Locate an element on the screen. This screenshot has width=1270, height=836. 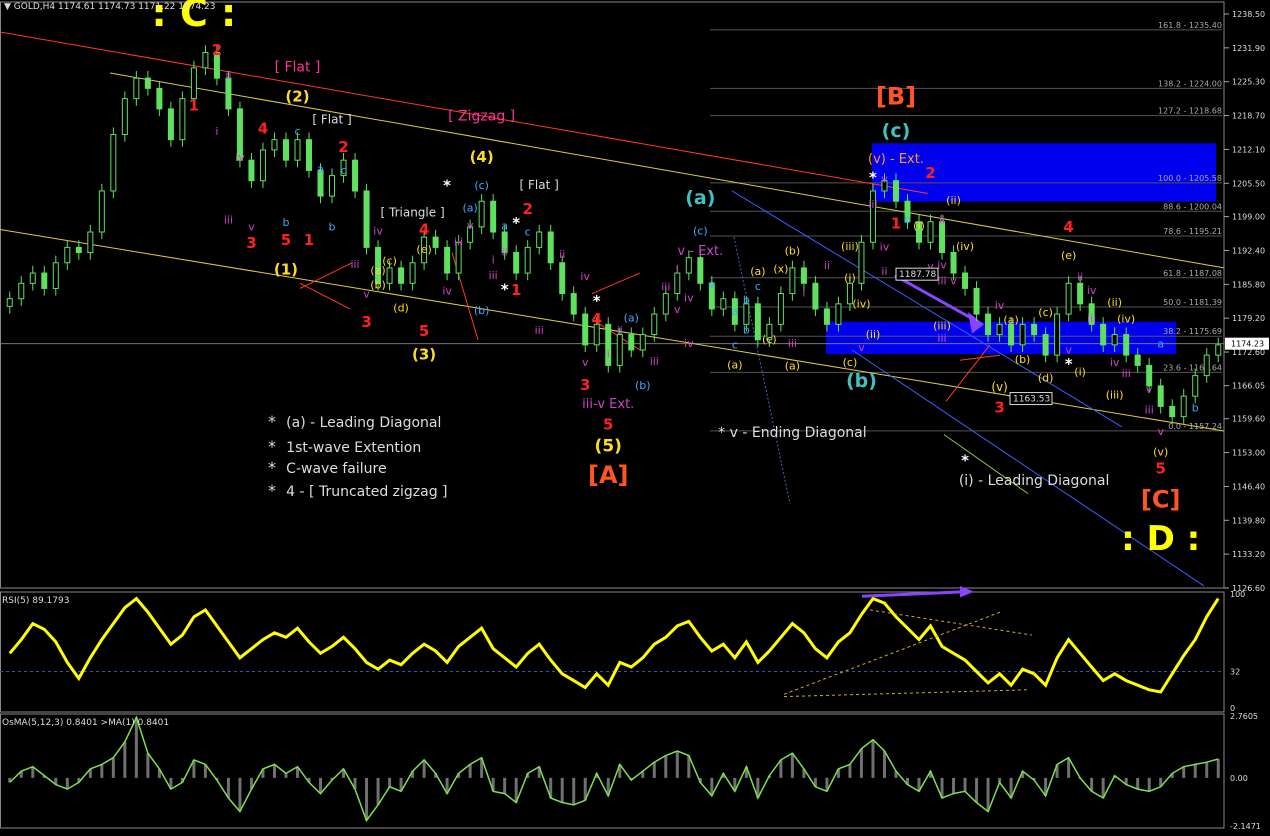
wave-label: i is located at coordinates (803, 293).